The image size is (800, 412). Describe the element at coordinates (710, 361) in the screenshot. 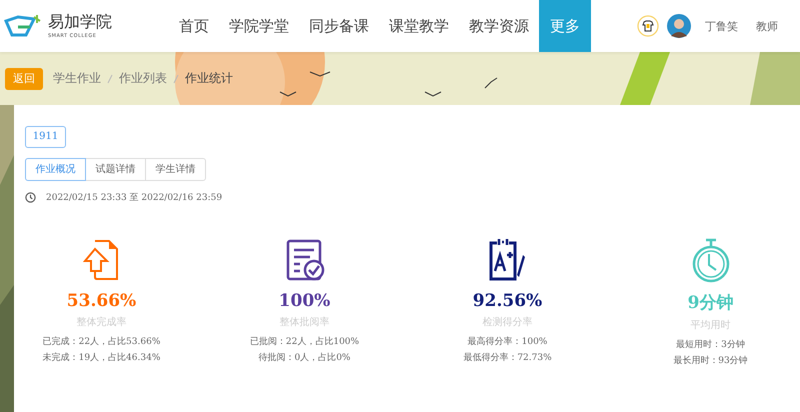

I see `stat-detail: 最长用时：93分钟` at that location.